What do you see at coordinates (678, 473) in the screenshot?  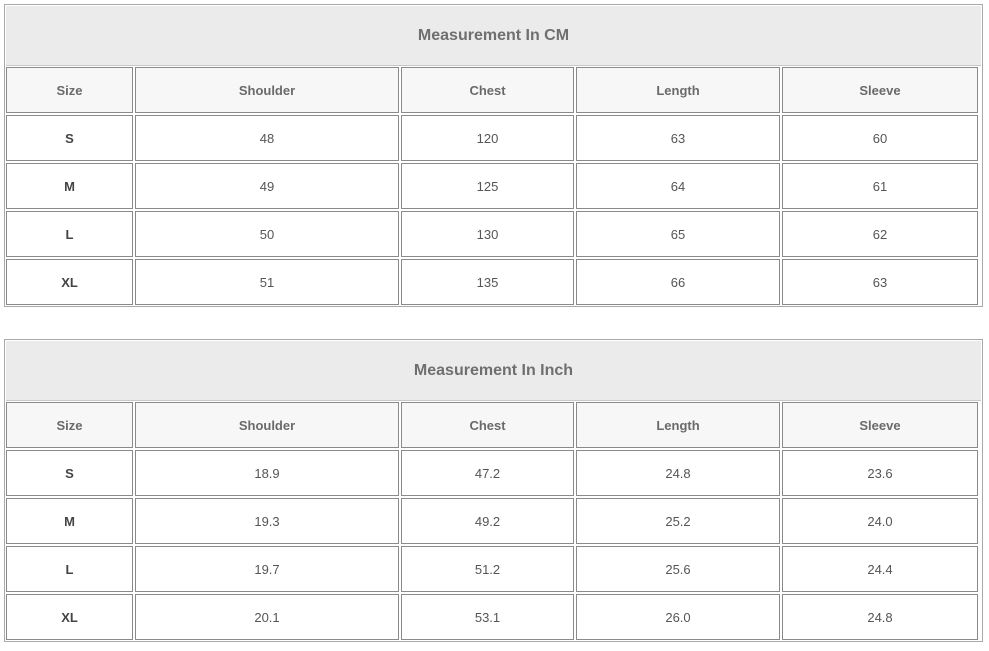 I see `length-value: 24.8` at bounding box center [678, 473].